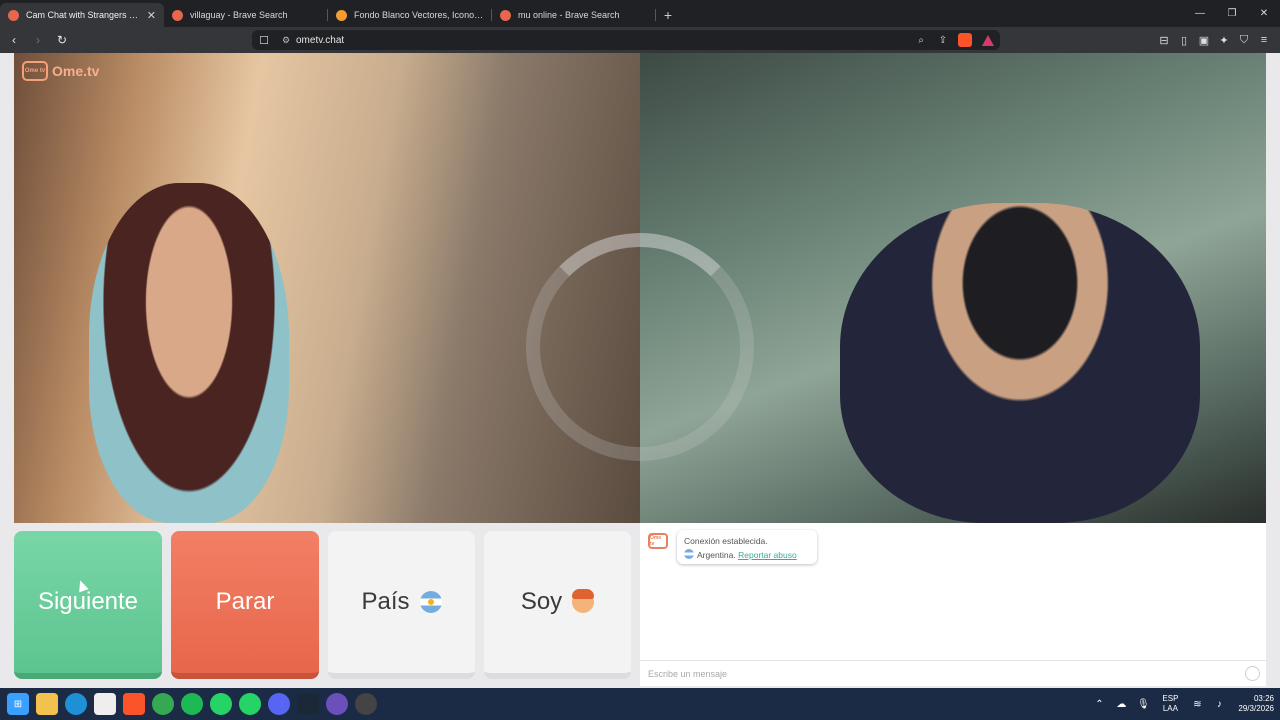 Image resolution: width=1280 pixels, height=720 pixels. Describe the element at coordinates (88, 605) in the screenshot. I see `next-button: Siguiente` at that location.